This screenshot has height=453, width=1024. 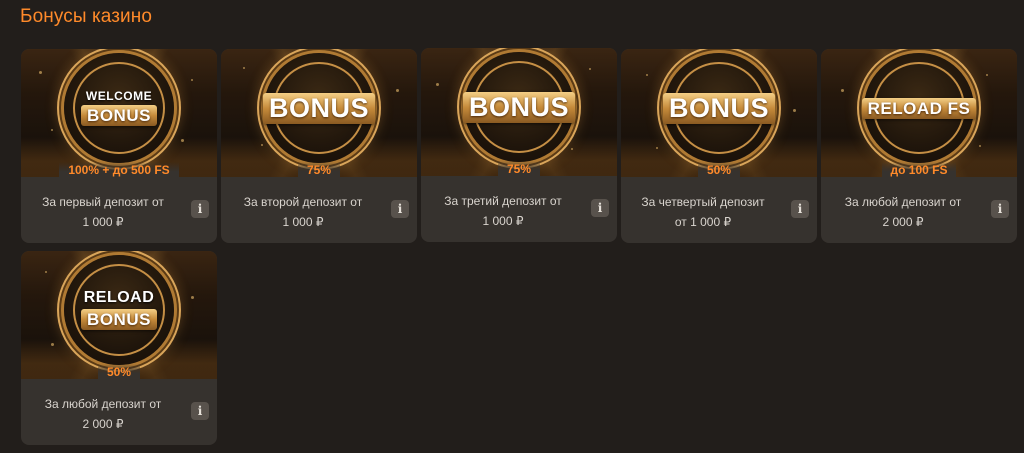 I want to click on bonus-description: За первый депозит от 1 000 ₽, so click(x=103, y=212).